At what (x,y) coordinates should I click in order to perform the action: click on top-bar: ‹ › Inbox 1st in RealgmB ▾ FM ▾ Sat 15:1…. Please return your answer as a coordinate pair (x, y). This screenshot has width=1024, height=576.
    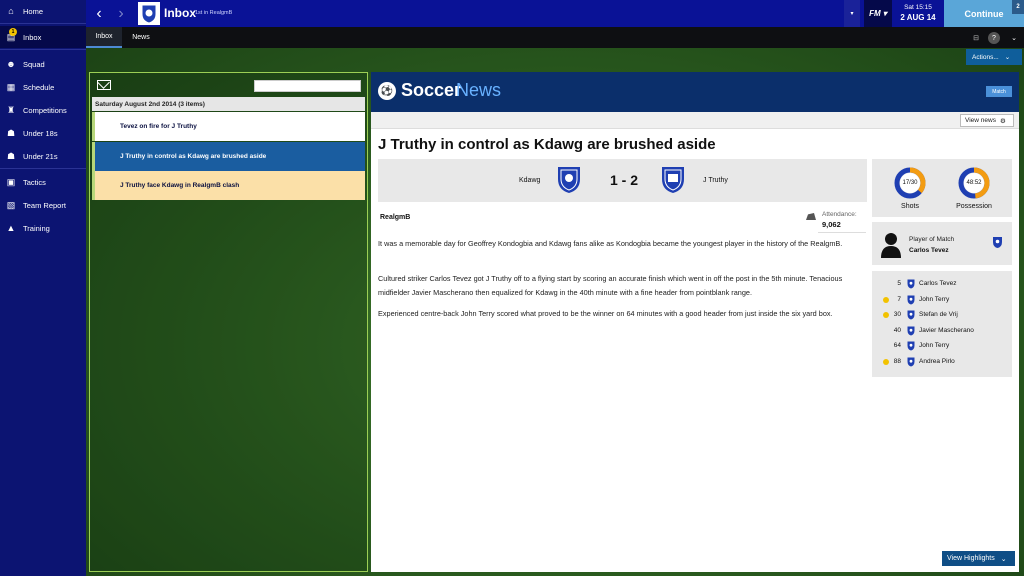
    Looking at the image, I should click on (555, 13).